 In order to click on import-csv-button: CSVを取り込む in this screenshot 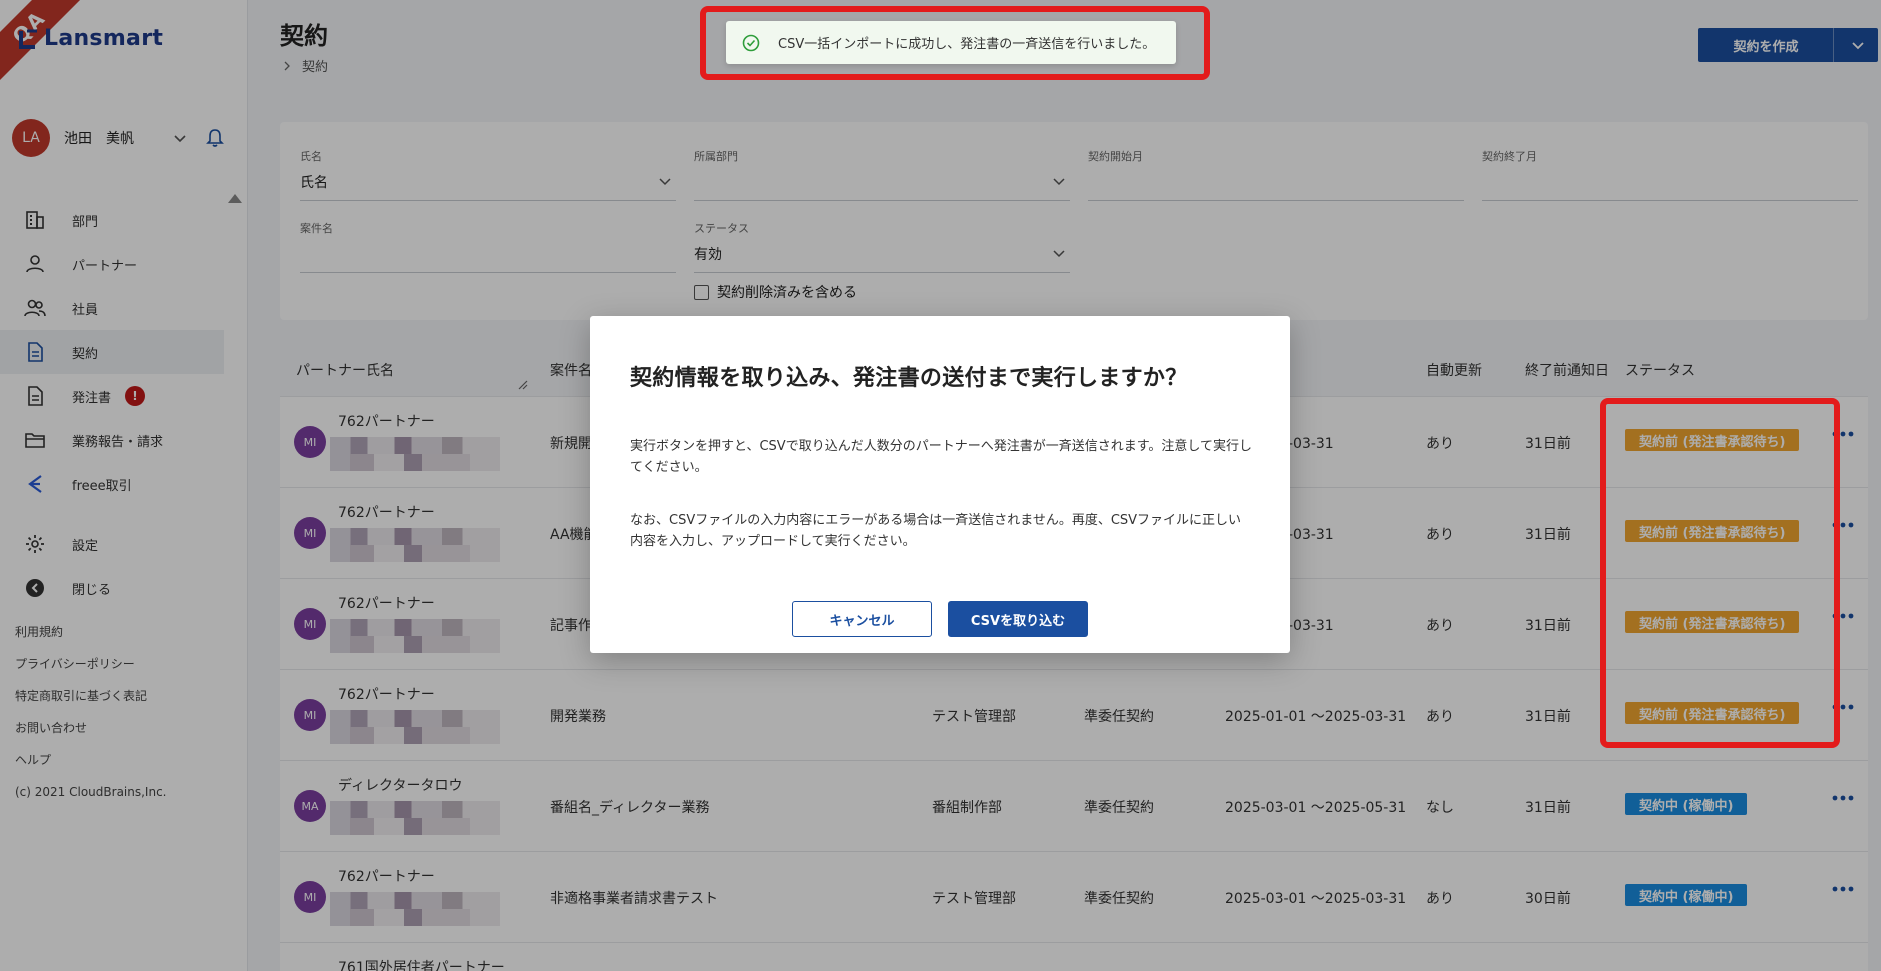, I will do `click(1018, 619)`.